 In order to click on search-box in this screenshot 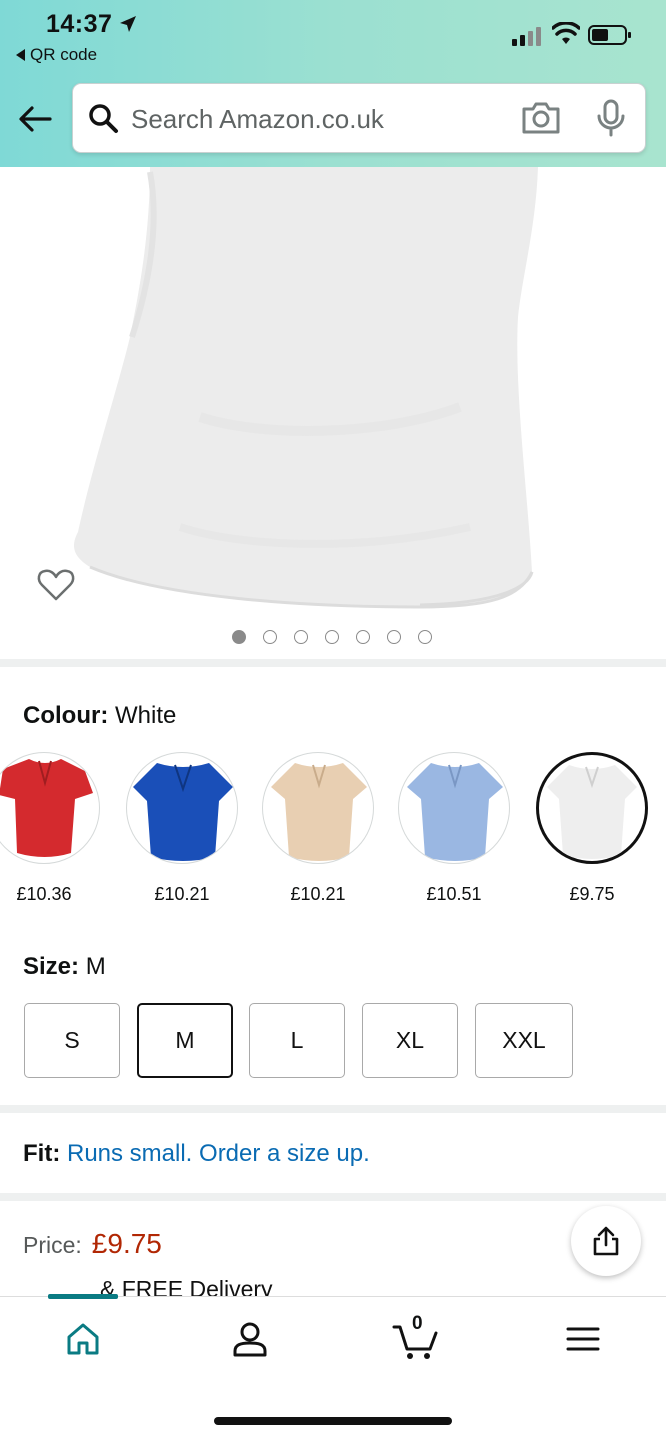, I will do `click(359, 118)`.